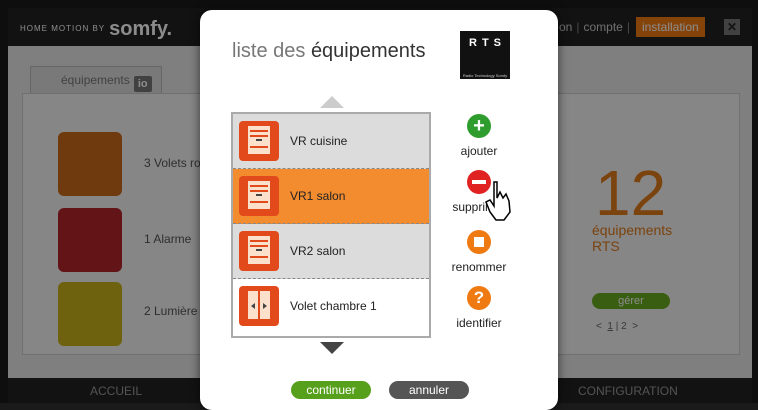 This screenshot has width=758, height=410. I want to click on rts-logo: RTS Radio Technology Somfy, so click(485, 55).